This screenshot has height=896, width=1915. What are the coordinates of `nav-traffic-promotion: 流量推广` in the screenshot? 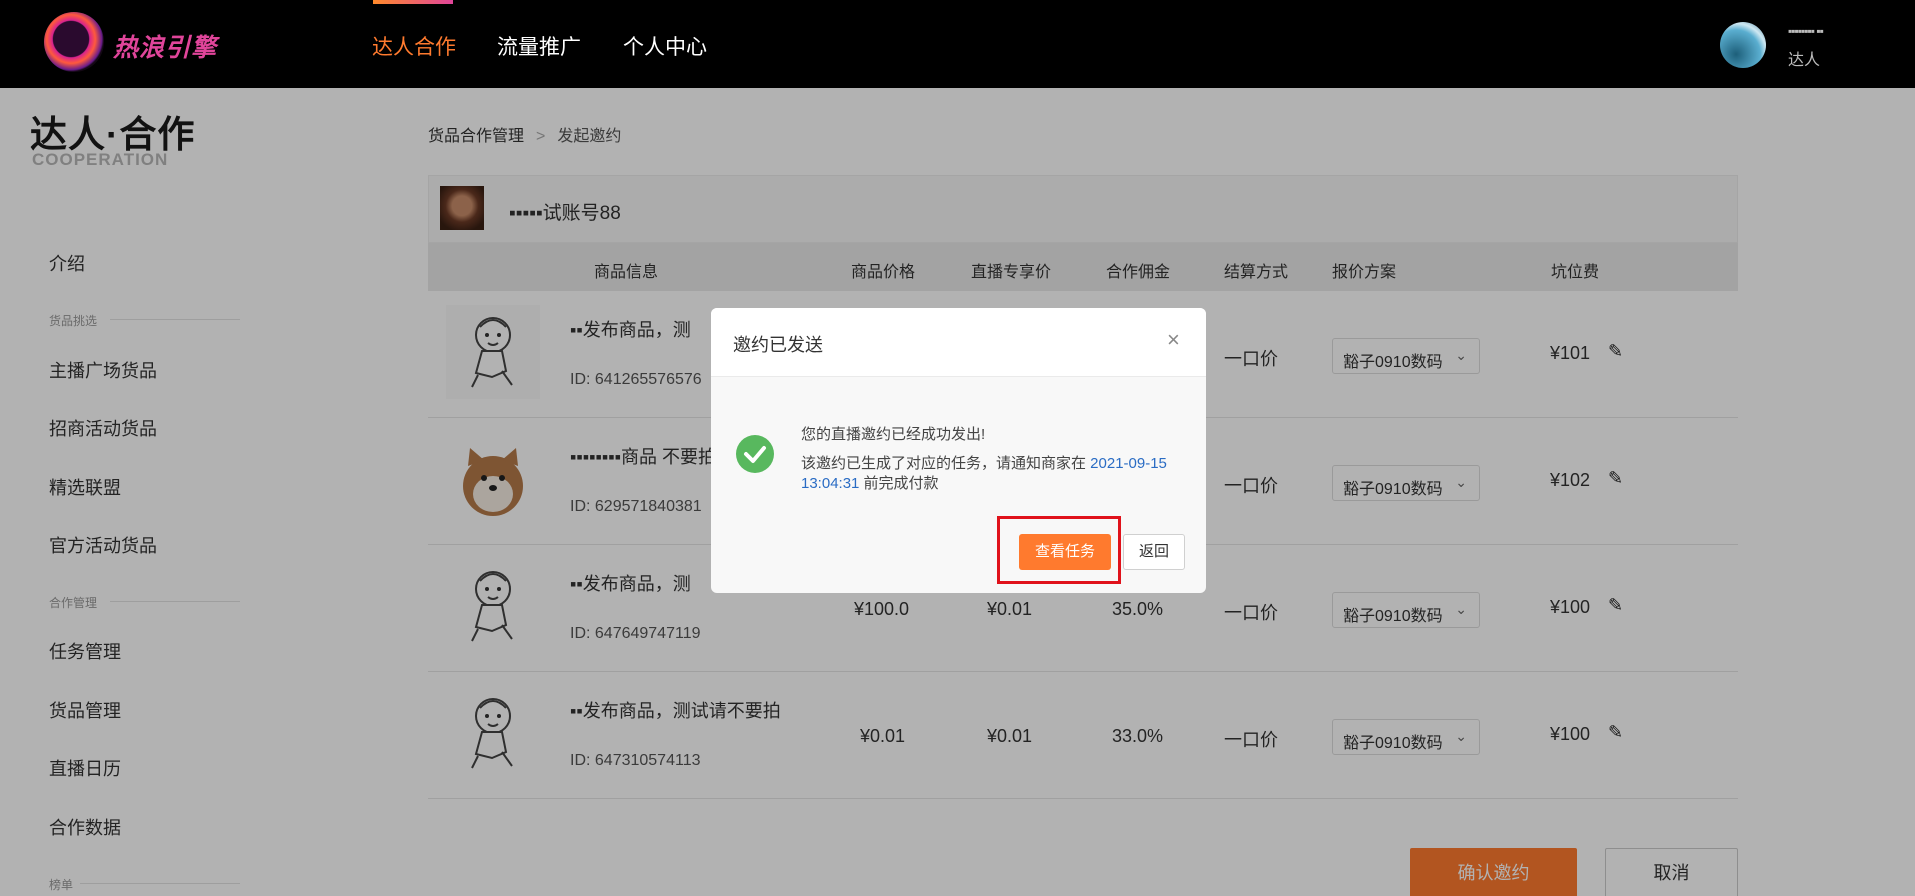 It's located at (539, 46).